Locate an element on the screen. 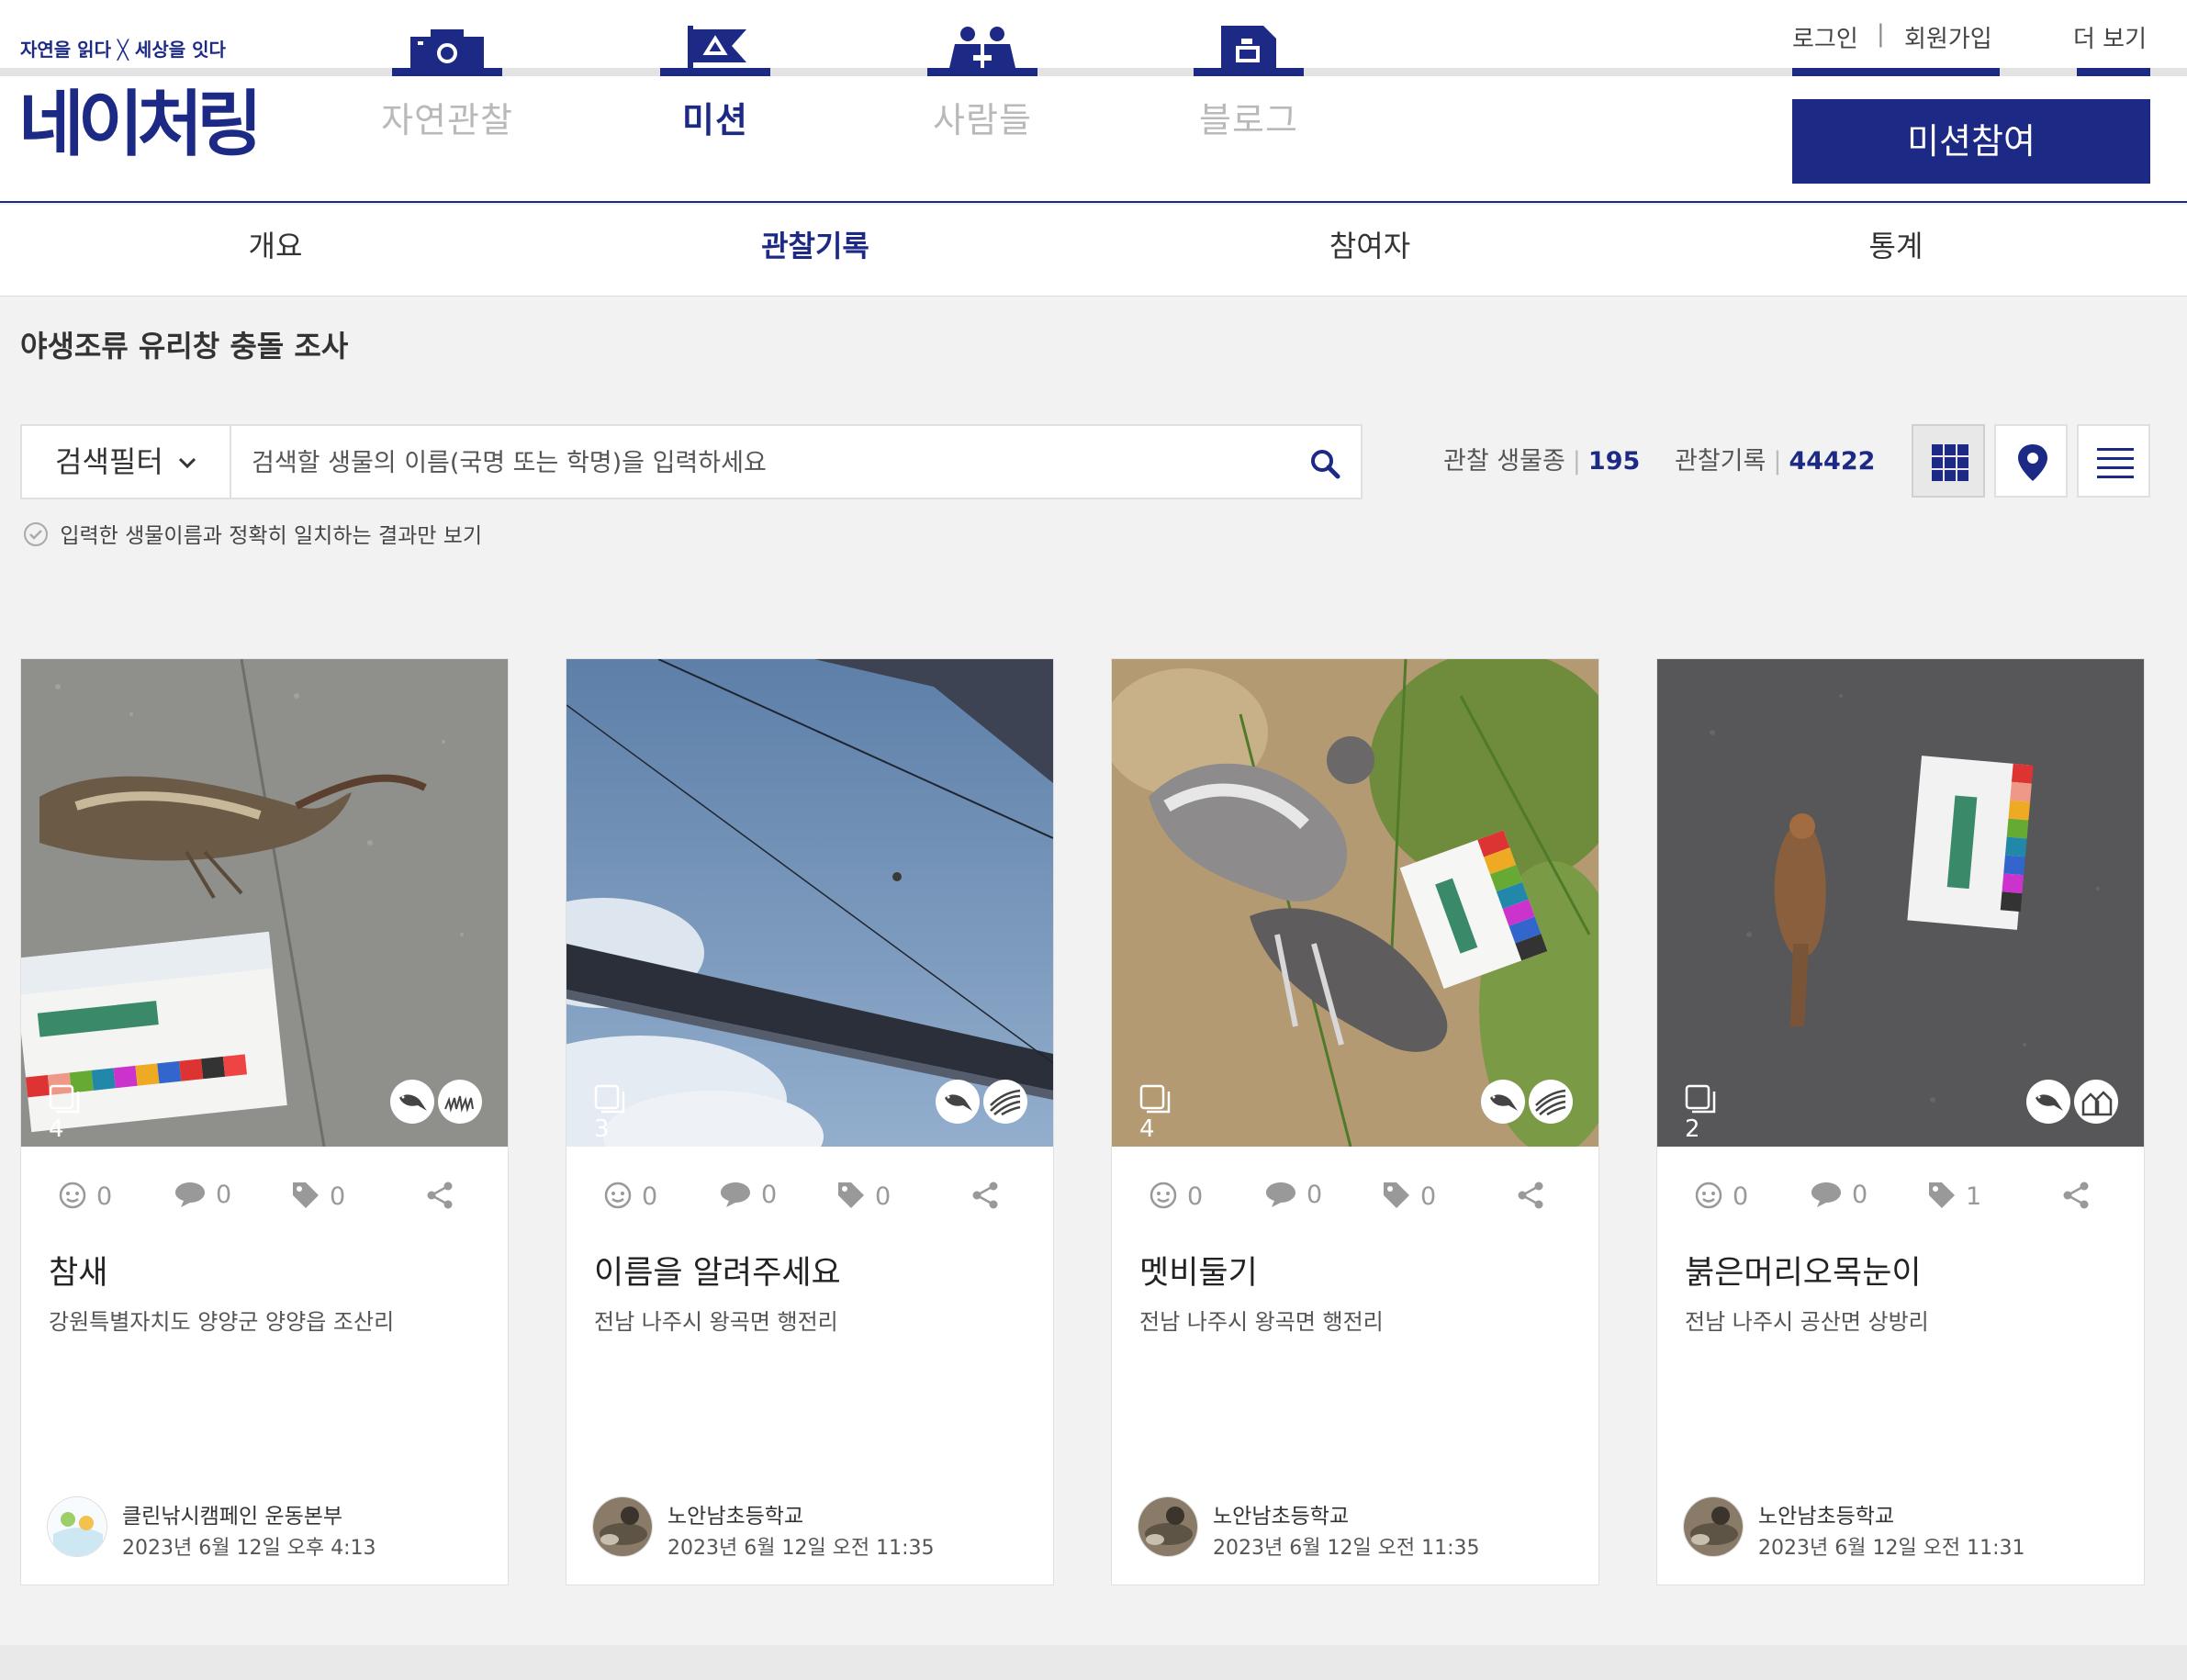  tab-statistics: 통계 is located at coordinates (1896, 251).